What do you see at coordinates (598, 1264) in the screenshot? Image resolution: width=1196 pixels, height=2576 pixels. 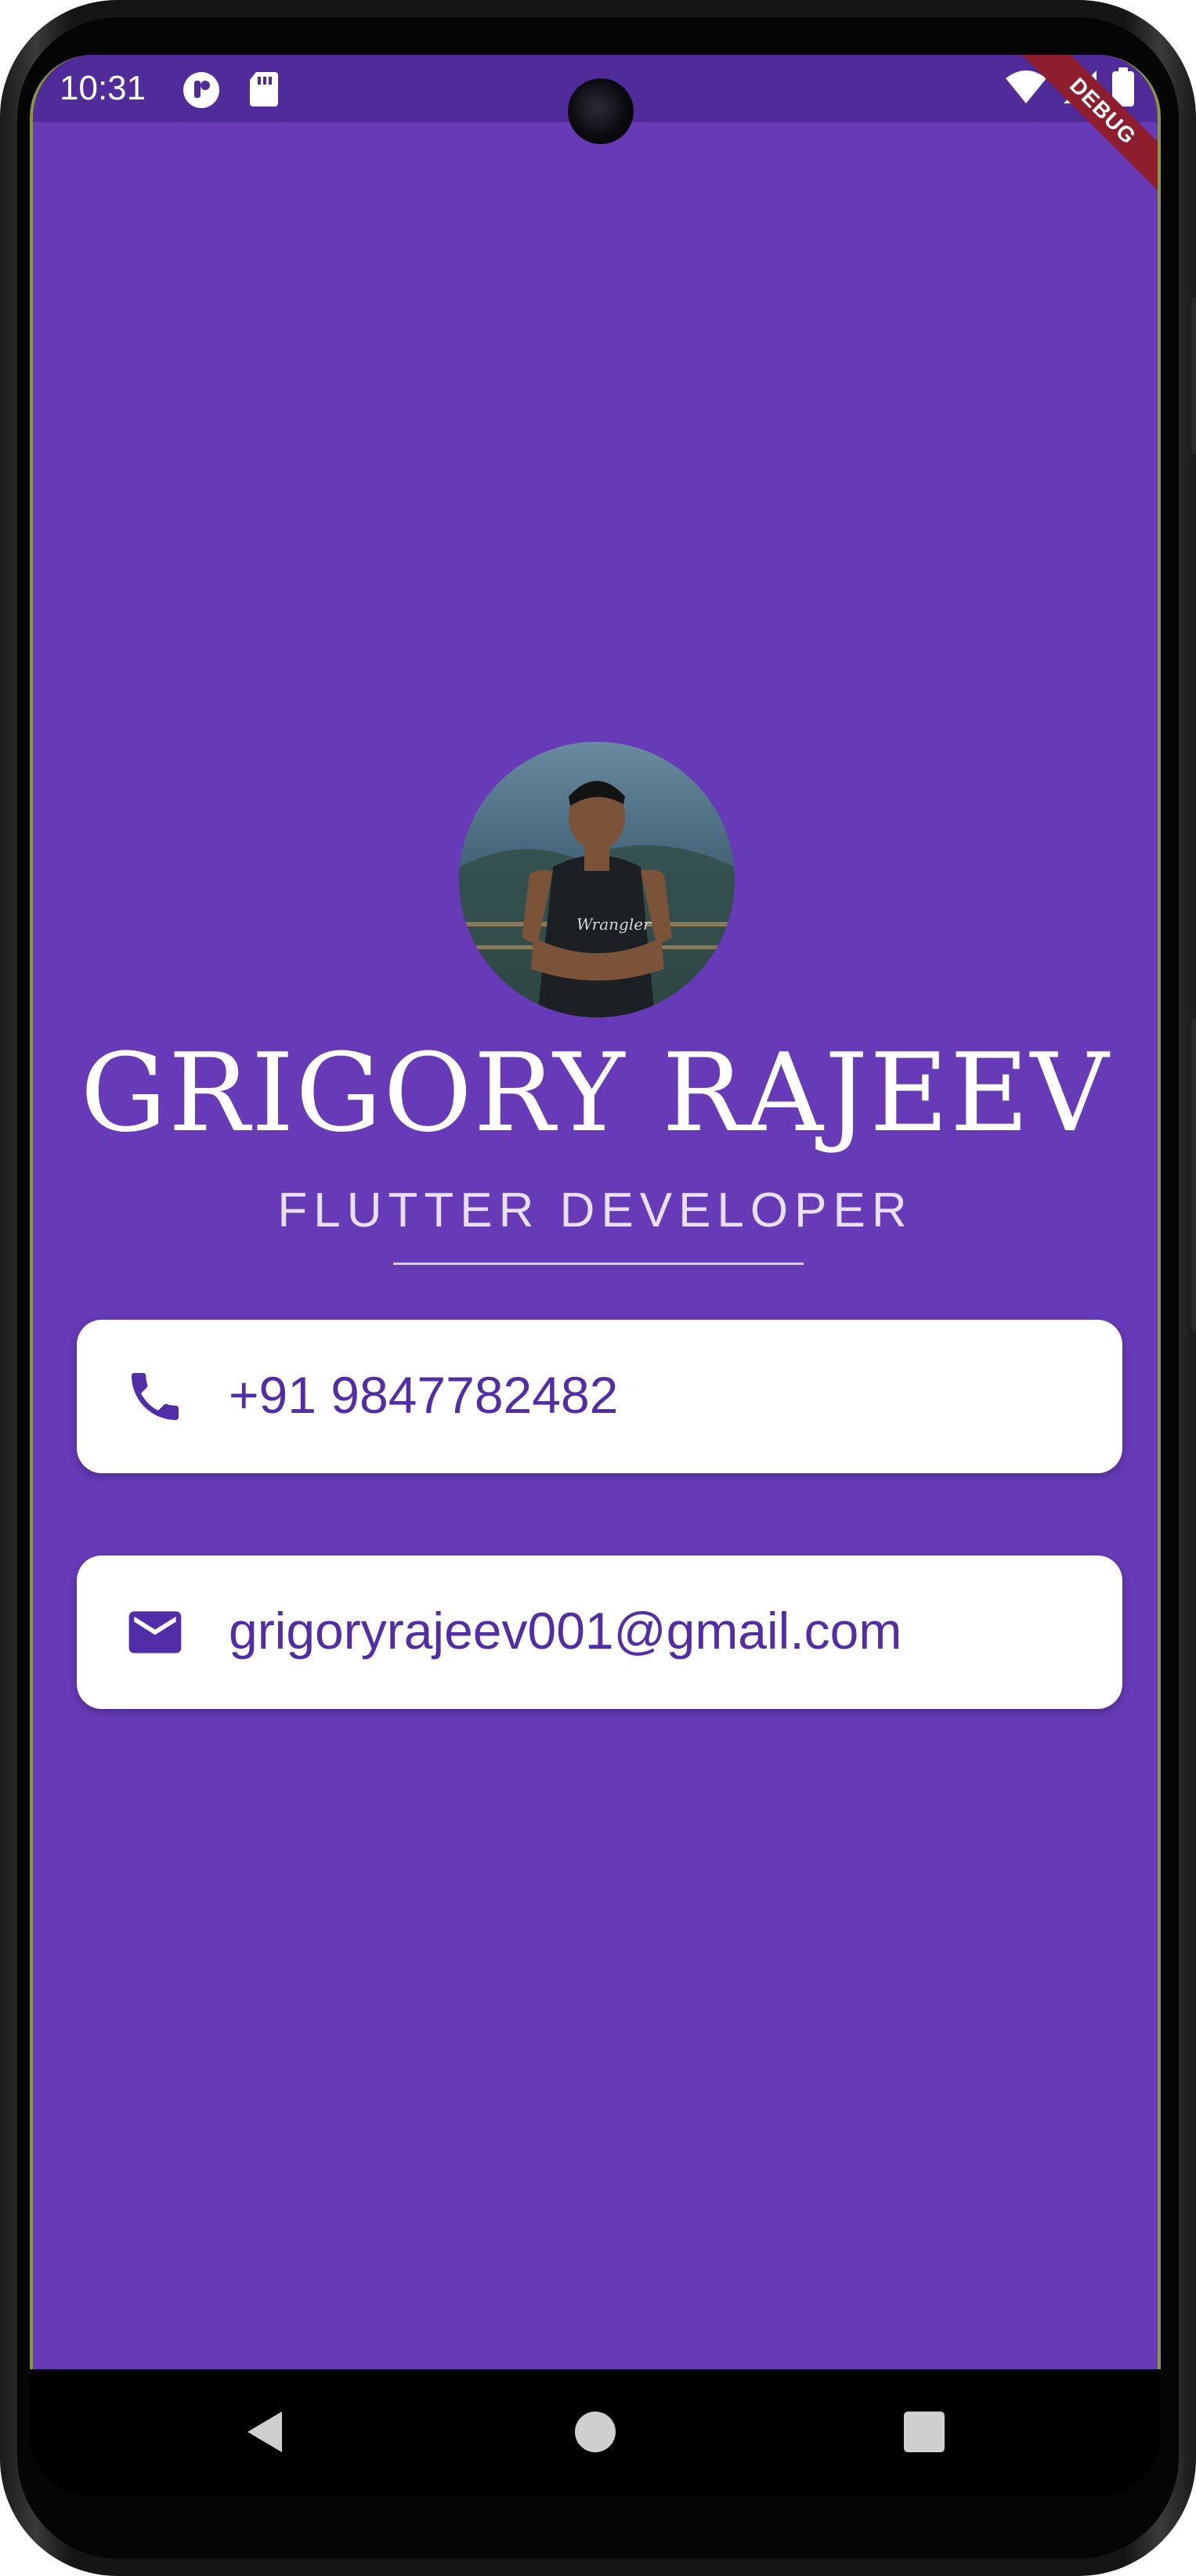 I see `divider` at bounding box center [598, 1264].